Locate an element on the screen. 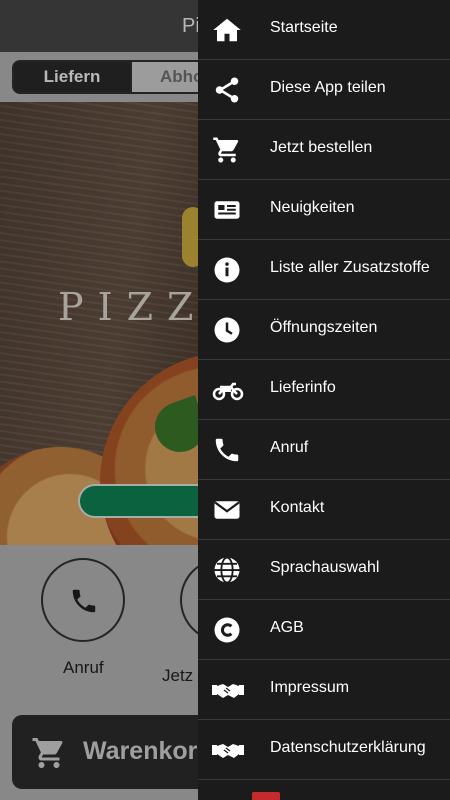 This screenshot has width=450, height=800. menu-item-label: Sprachauswahl is located at coordinates (325, 567).